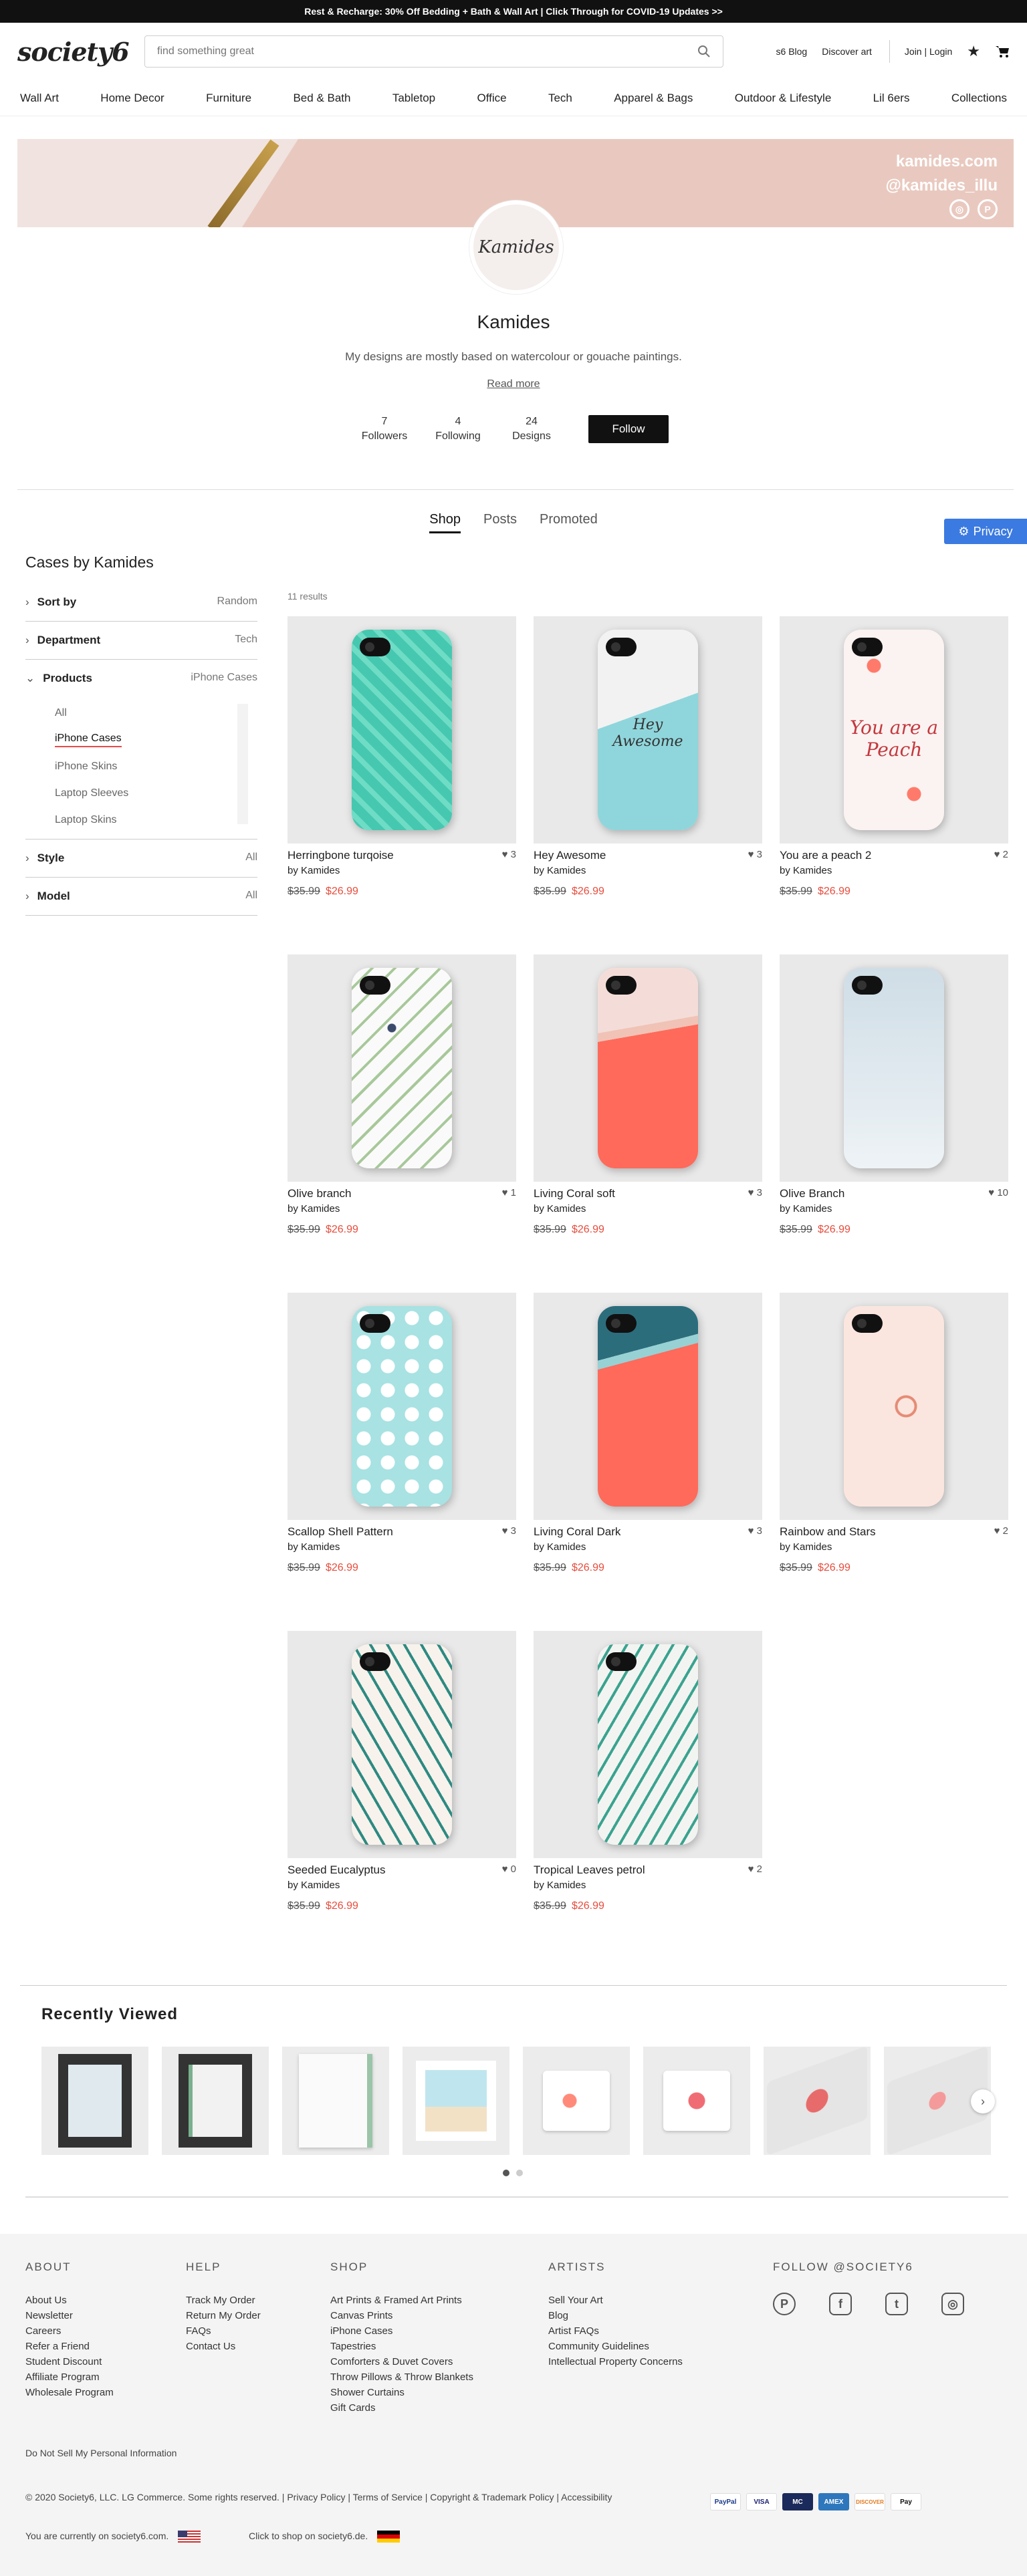  I want to click on nav-collections: Collections, so click(979, 98).